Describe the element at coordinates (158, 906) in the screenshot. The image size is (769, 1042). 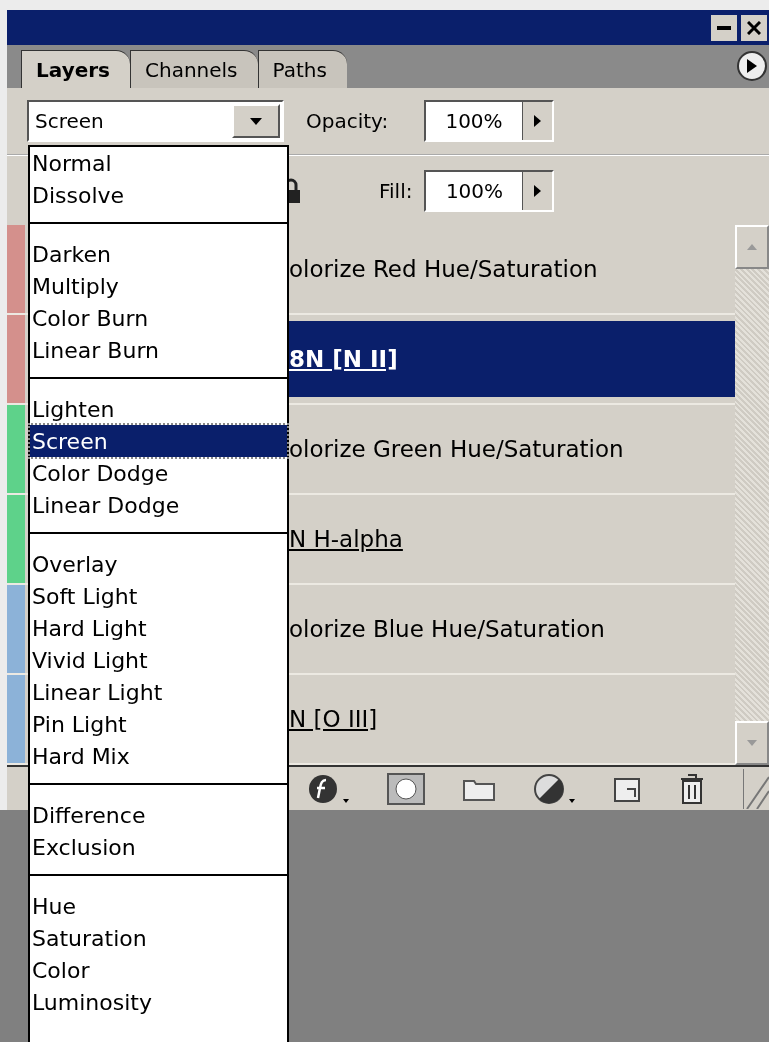
I see `menu-item: Hue` at that location.